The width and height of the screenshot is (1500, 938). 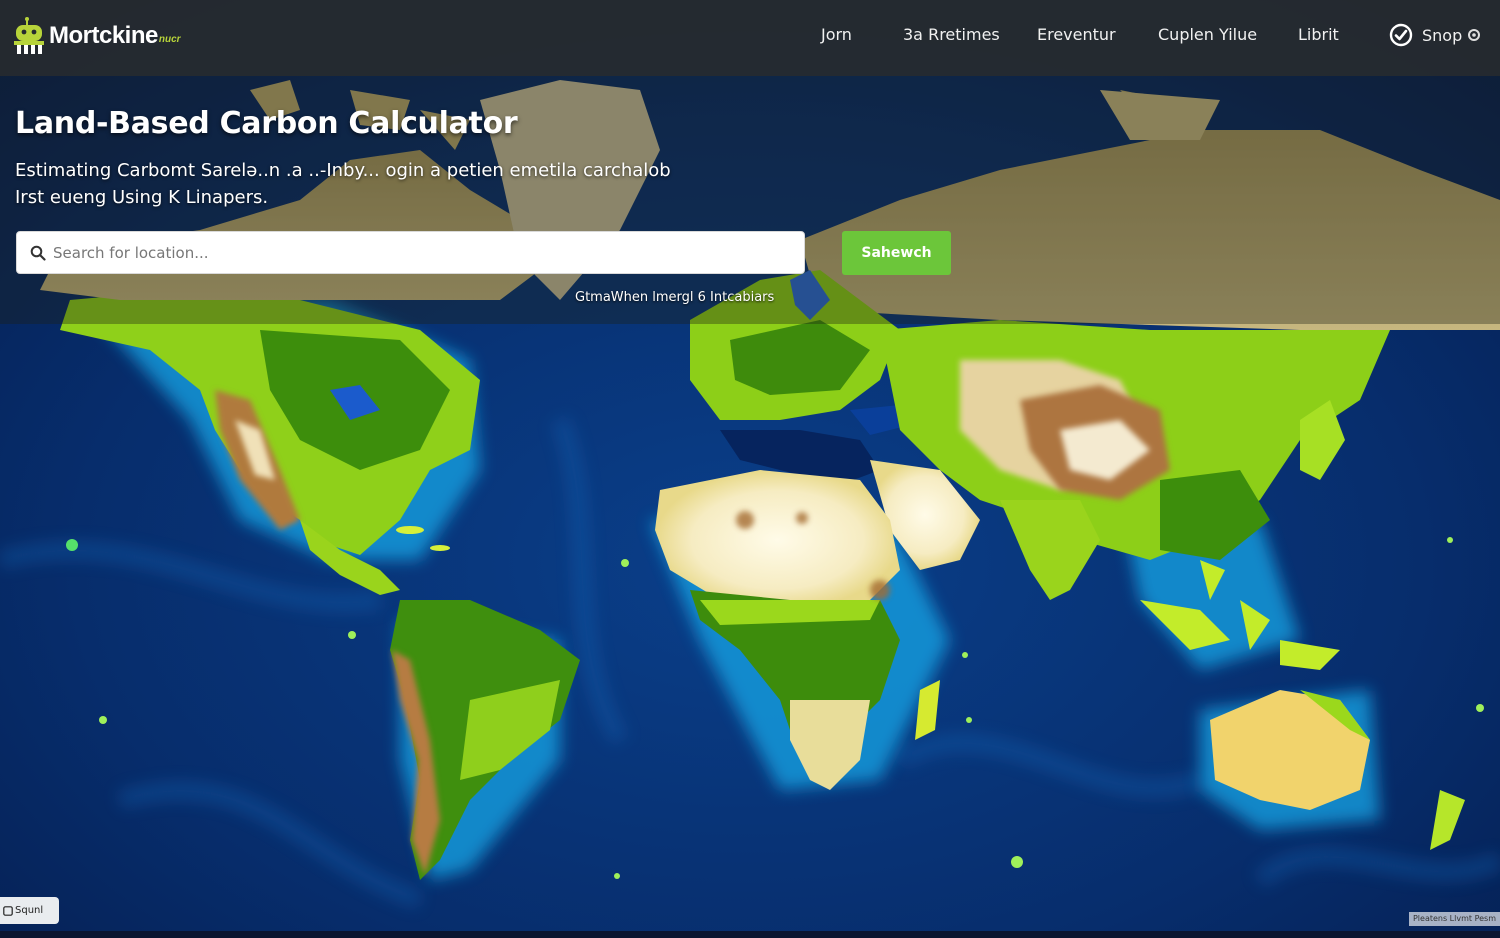 I want to click on gear-icon, so click(x=1474, y=35).